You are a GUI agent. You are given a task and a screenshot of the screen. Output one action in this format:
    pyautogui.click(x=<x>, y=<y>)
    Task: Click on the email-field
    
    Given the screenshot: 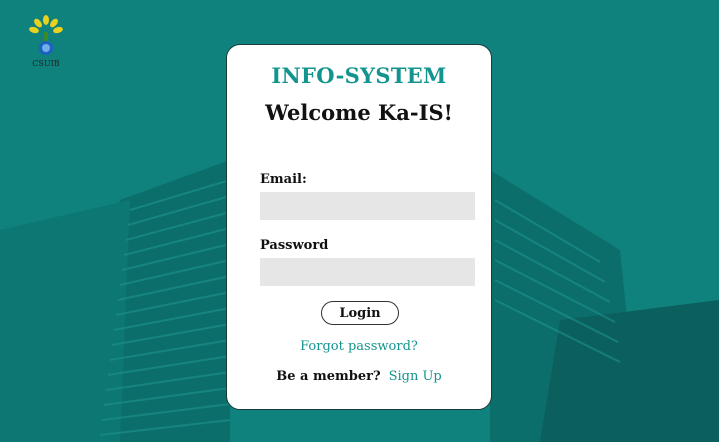 What is the action you would take?
    pyautogui.click(x=367, y=206)
    